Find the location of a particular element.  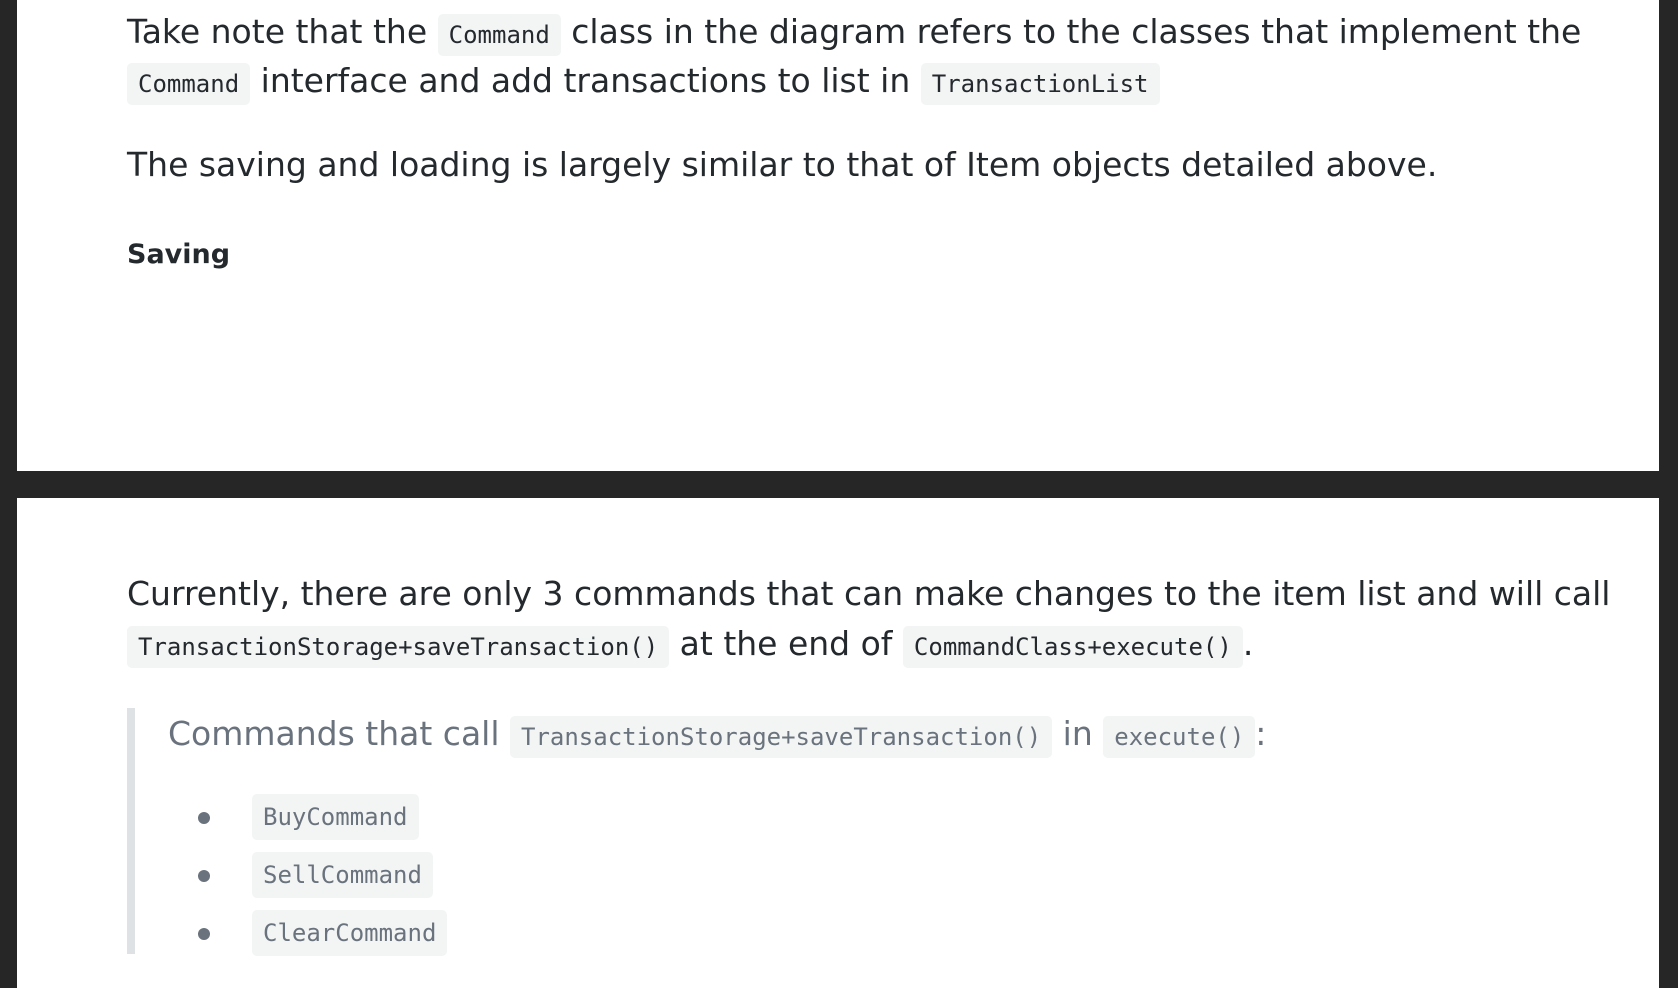

inline-code-transactionlist: TransactionList is located at coordinates (1040, 84).